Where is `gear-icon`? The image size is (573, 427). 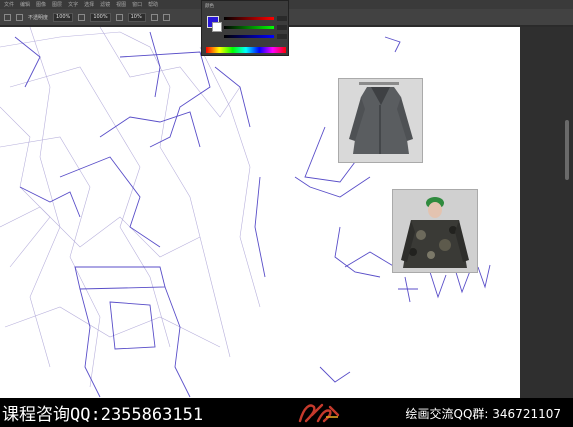
gear-icon is located at coordinates (154, 17).